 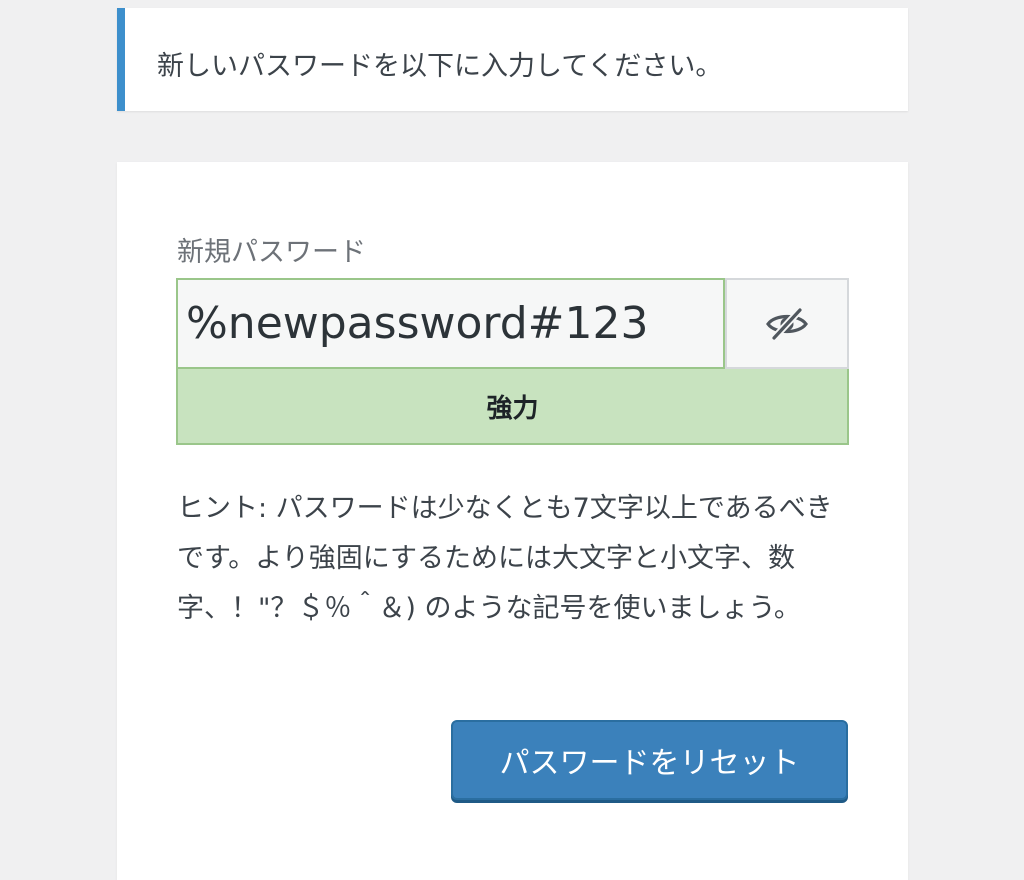 I want to click on eye-slash-icon, so click(x=787, y=323).